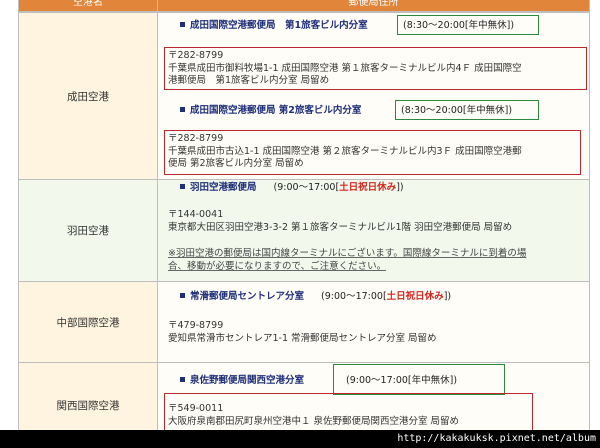 Image resolution: width=600 pixels, height=448 pixels. What do you see at coordinates (88, 230) in the screenshot?
I see `airport-cell-haneda: 羽田空港` at bounding box center [88, 230].